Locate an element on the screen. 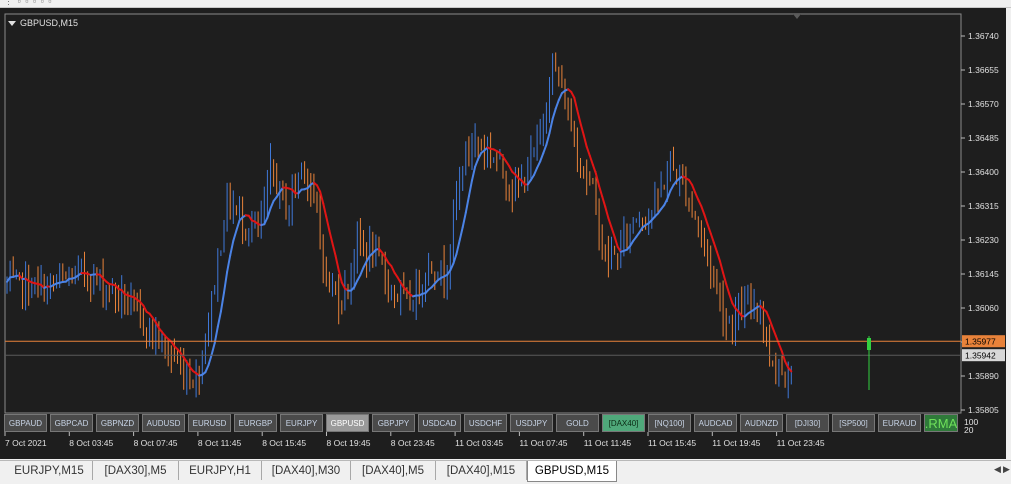 The image size is (1011, 484). chart-tab: [DAX30],M5 is located at coordinates (136, 470).